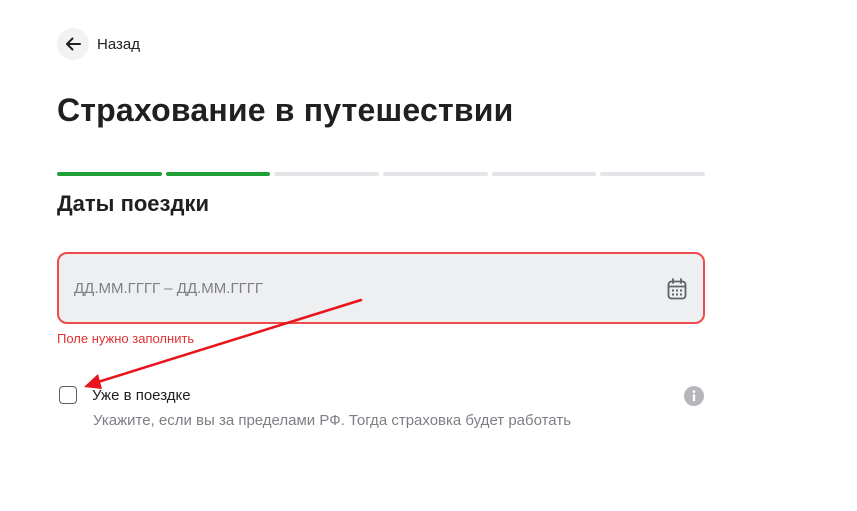  Describe the element at coordinates (118, 44) in the screenshot. I see `back-label: Назад` at that location.